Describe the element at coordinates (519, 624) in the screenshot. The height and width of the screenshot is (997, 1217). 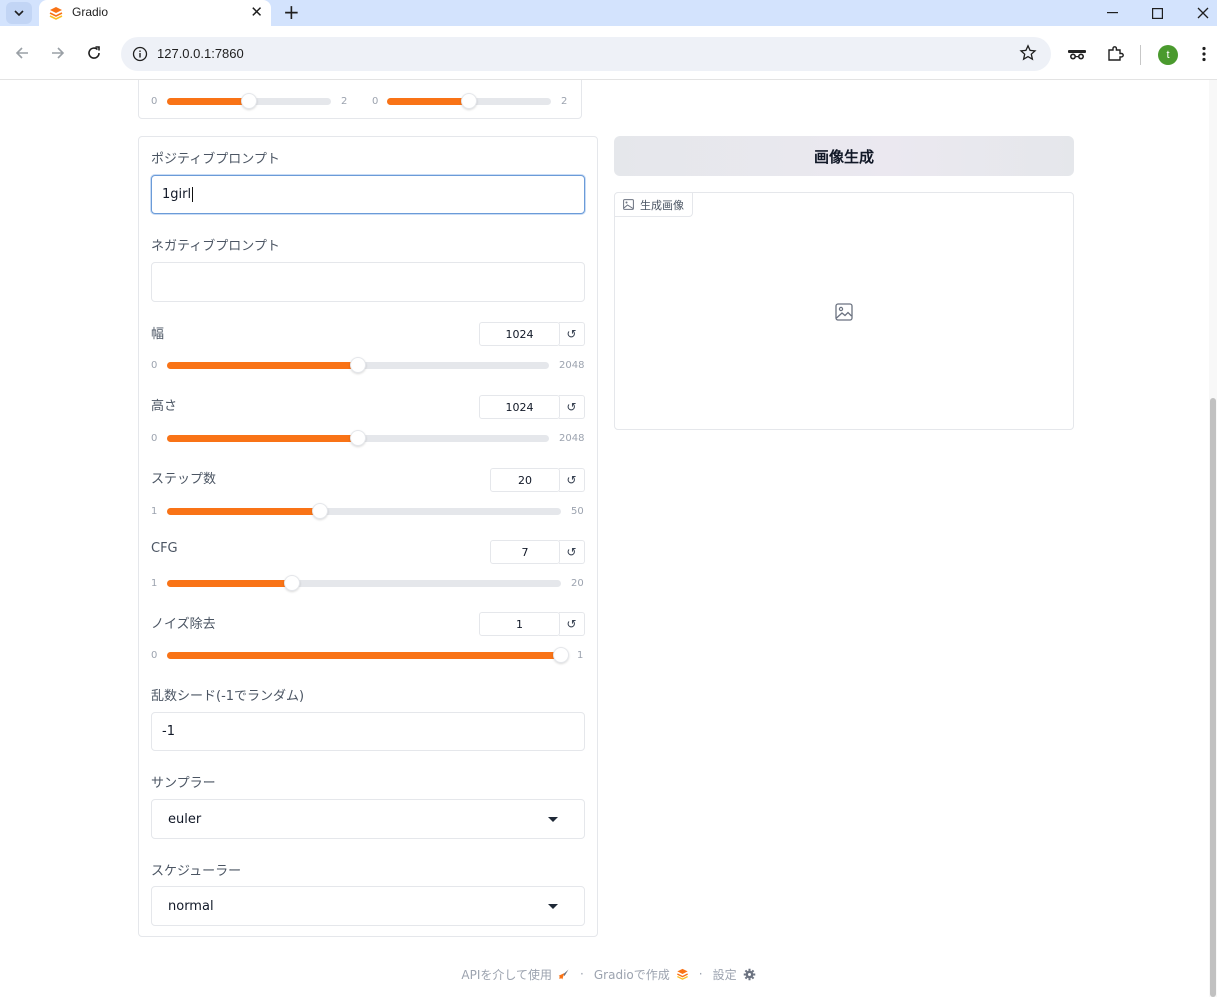
I see `denoise-number-input: 1` at that location.